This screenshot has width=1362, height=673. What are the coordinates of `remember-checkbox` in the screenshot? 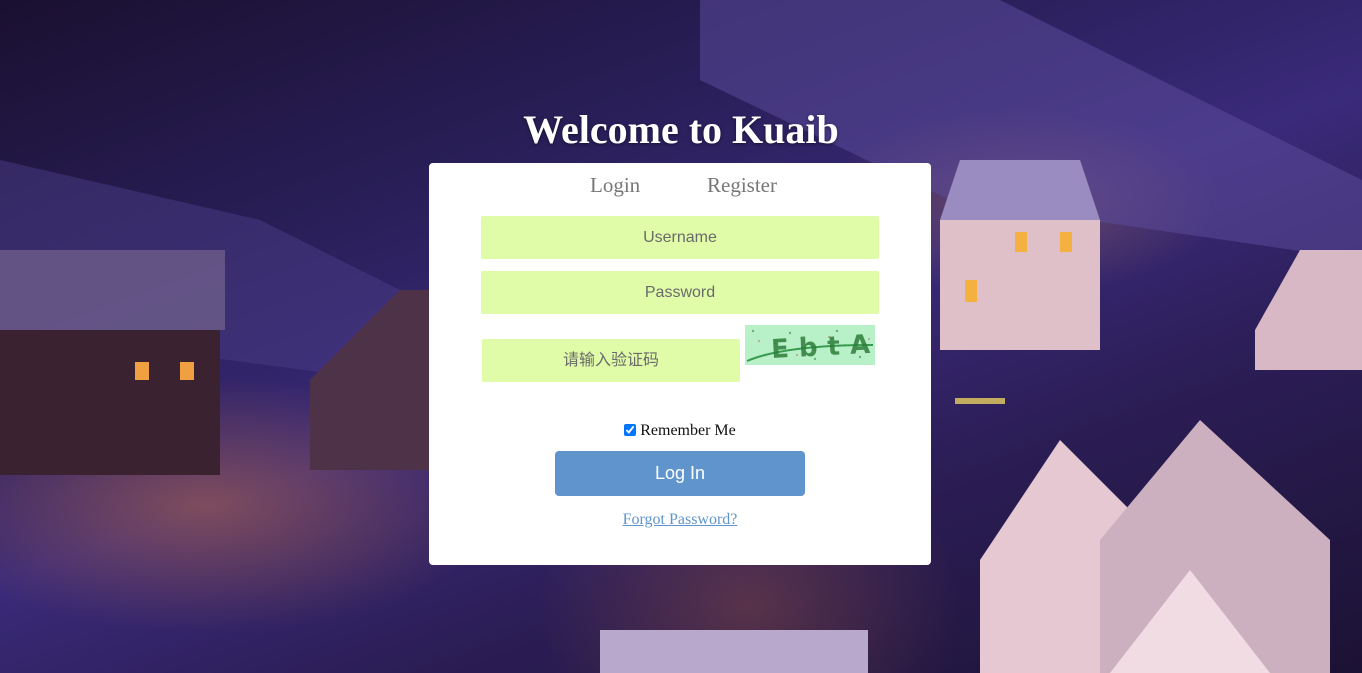 It's located at (630, 430).